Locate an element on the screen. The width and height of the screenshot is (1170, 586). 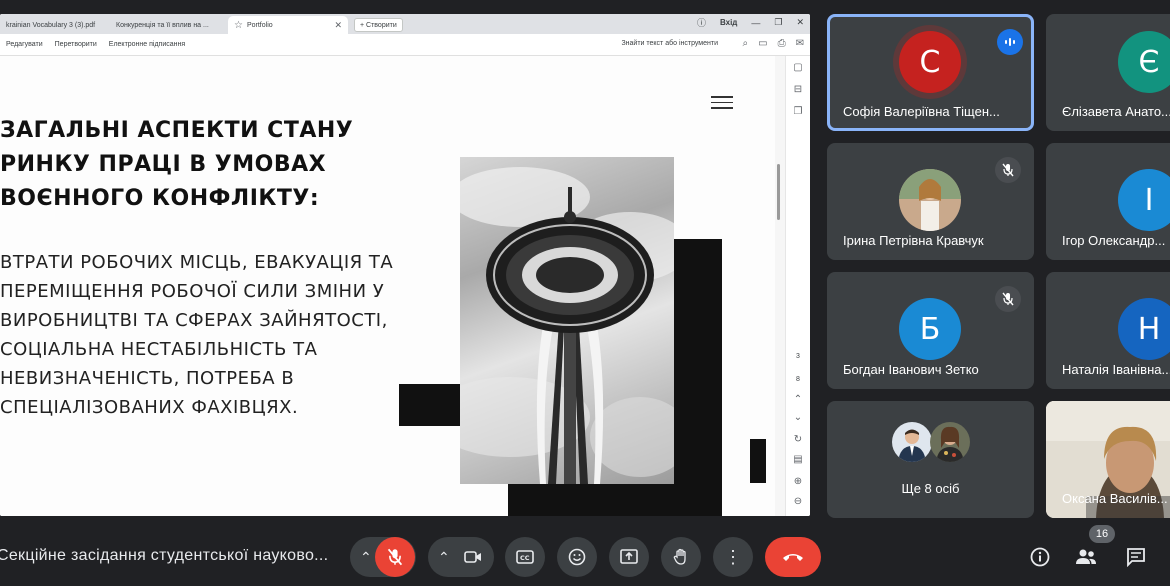
speaking-indicator-icon is located at coordinates (1010, 42).